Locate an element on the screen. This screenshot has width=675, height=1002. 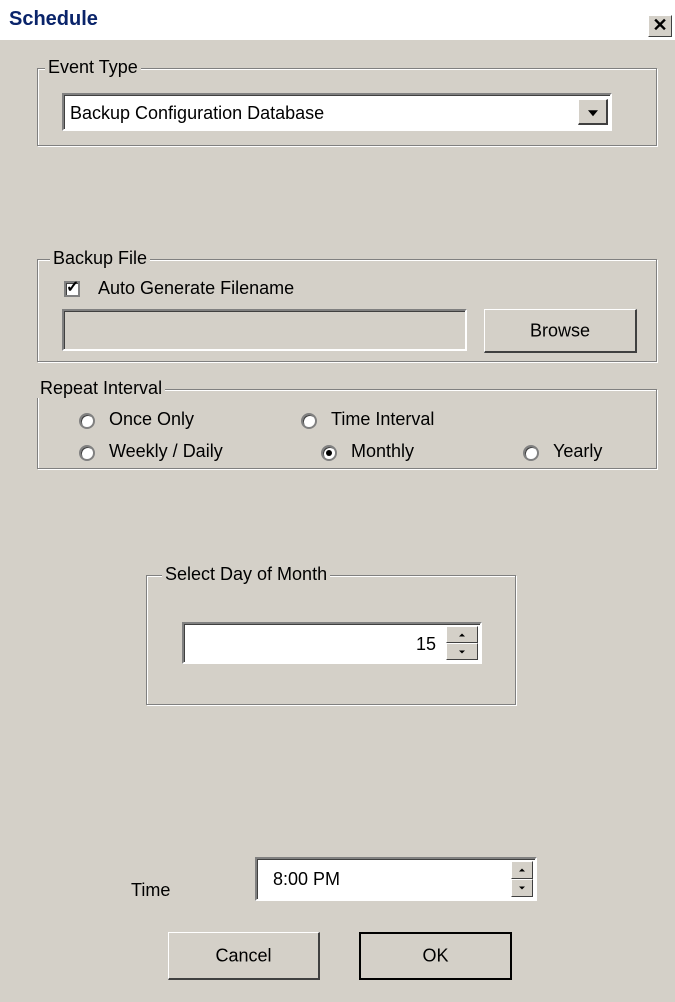
radio-once-only-label: Once Only is located at coordinates (151, 419).